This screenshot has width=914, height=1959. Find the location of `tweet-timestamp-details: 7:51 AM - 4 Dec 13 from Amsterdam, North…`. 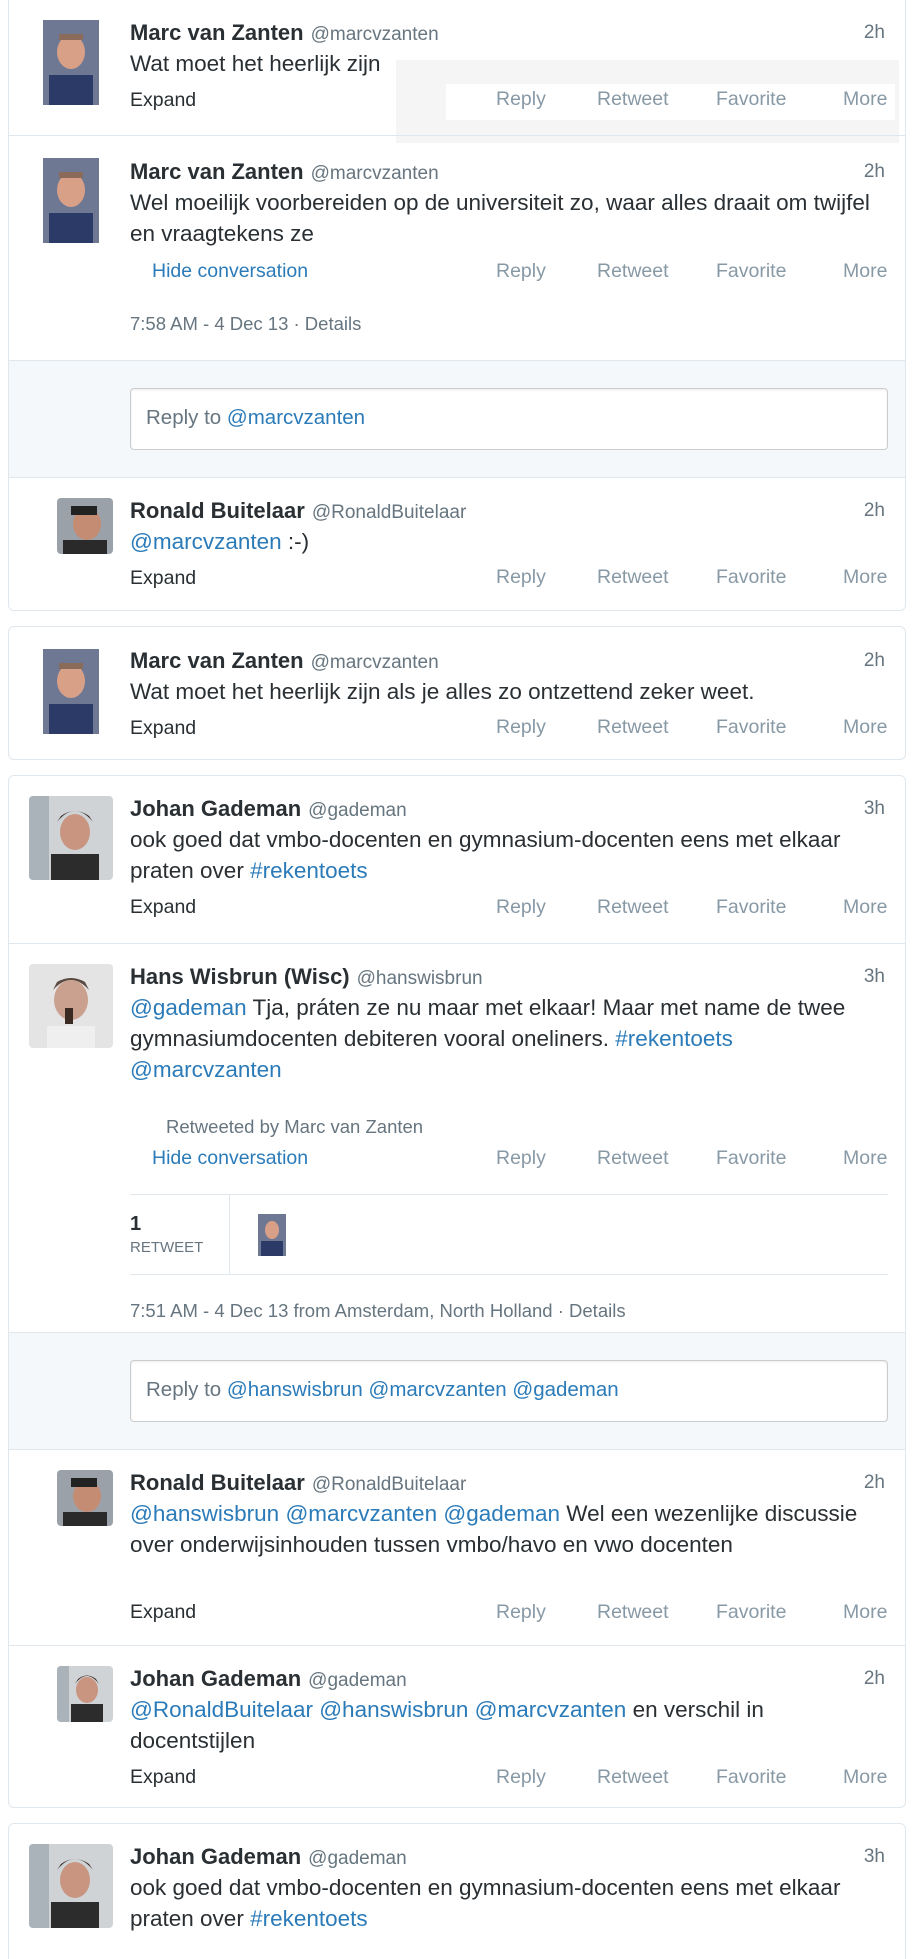

tweet-timestamp-details: 7:51 AM - 4 Dec 13 from Amsterdam, North… is located at coordinates (378, 1311).